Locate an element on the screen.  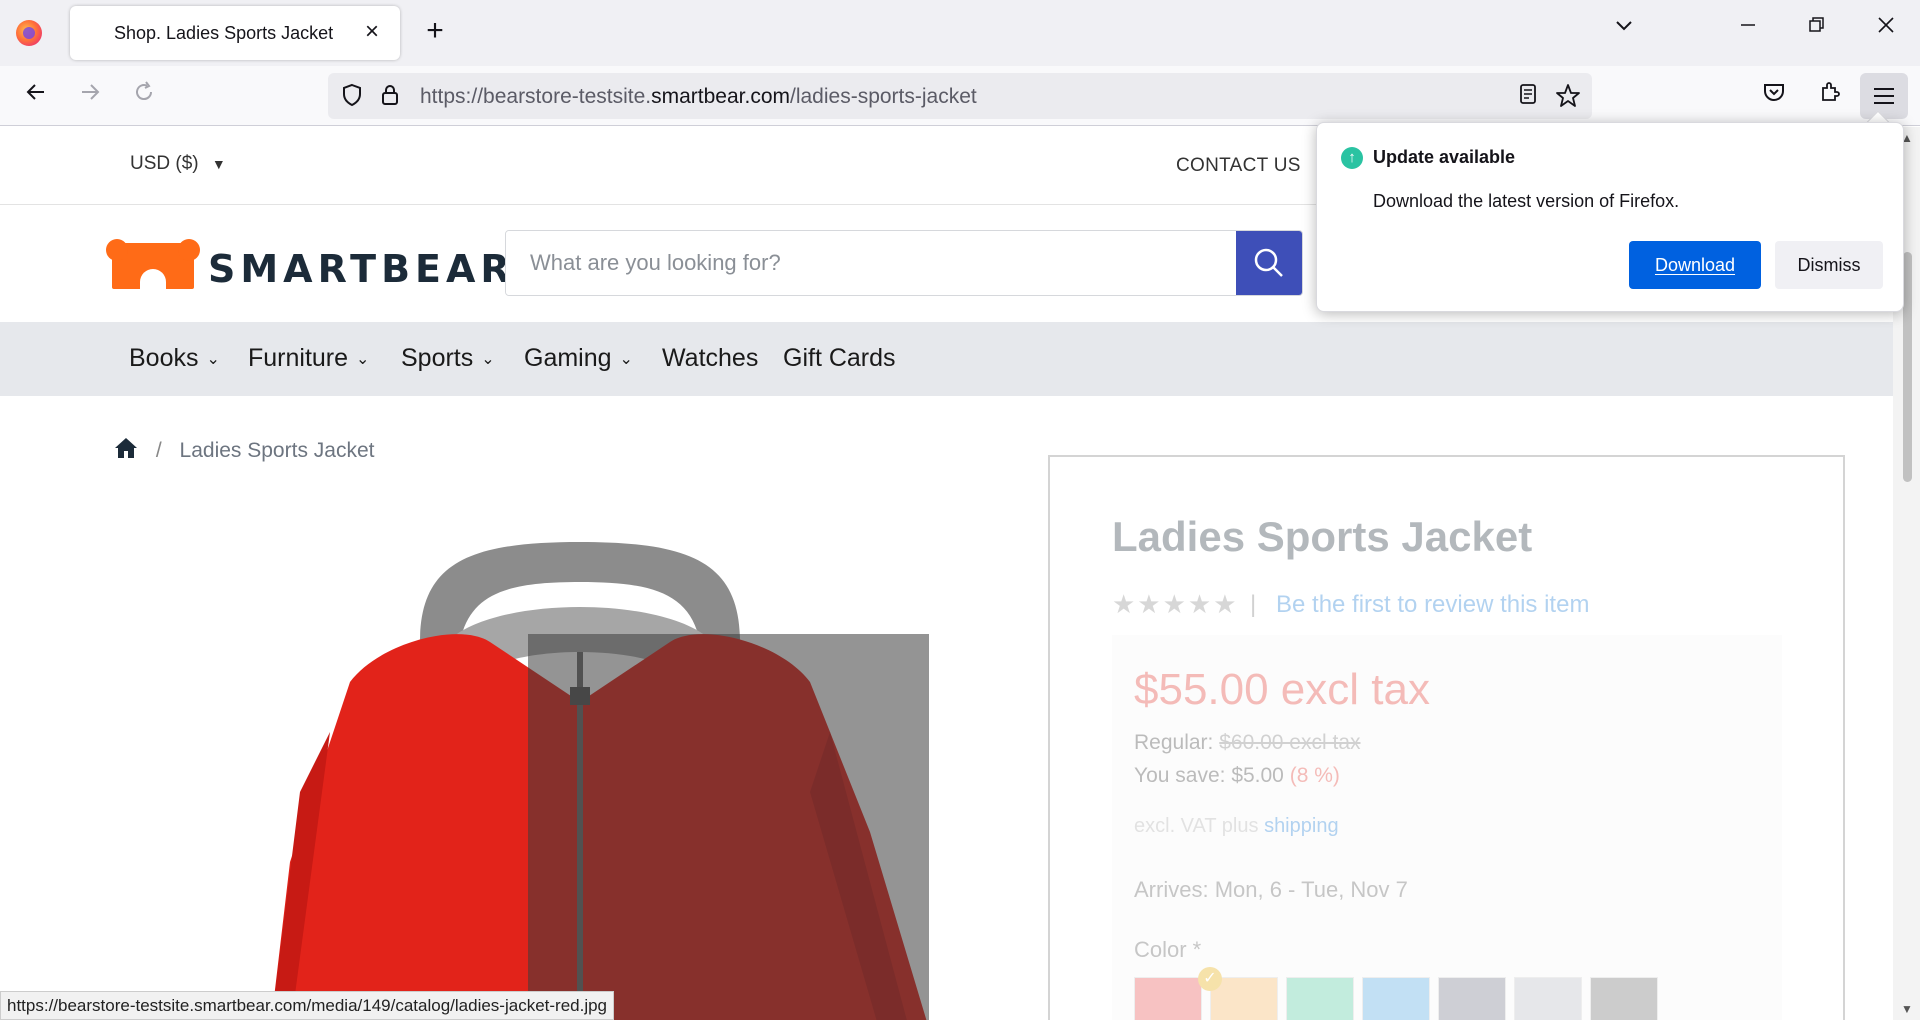
search-button is located at coordinates (1269, 263).